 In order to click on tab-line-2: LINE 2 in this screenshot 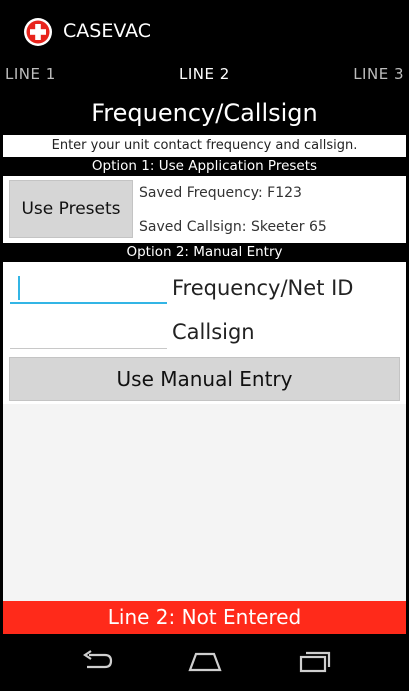, I will do `click(204, 74)`.